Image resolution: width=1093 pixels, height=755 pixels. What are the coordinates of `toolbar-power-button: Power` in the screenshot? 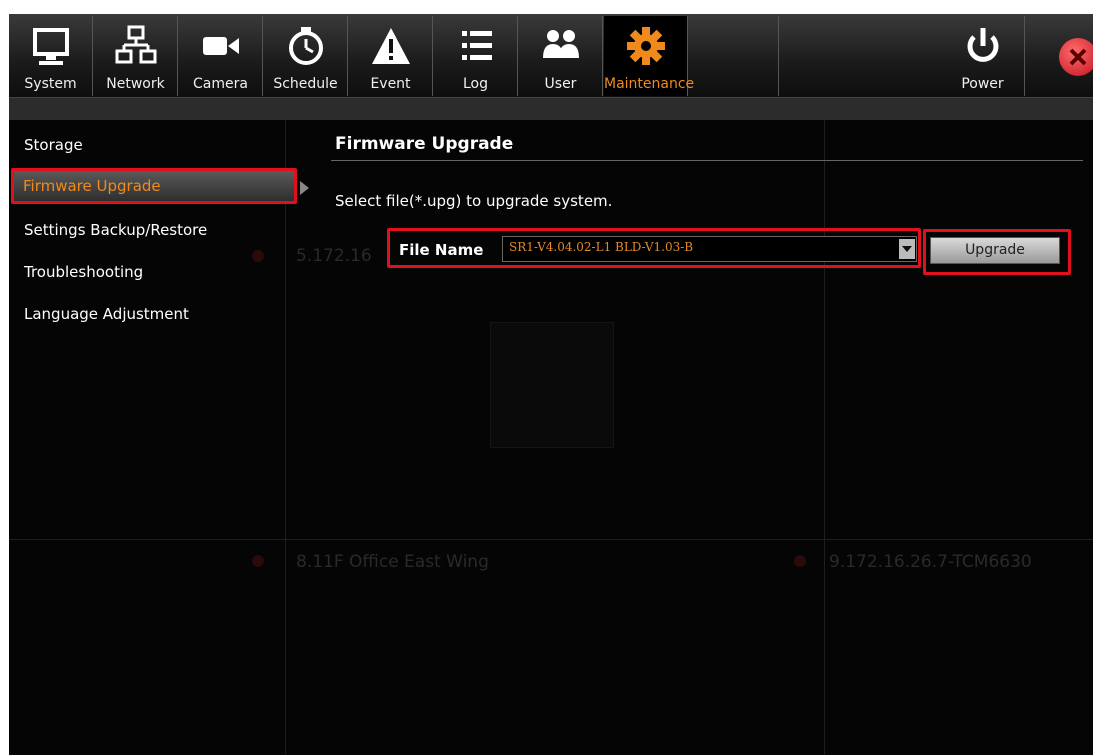 It's located at (983, 56).